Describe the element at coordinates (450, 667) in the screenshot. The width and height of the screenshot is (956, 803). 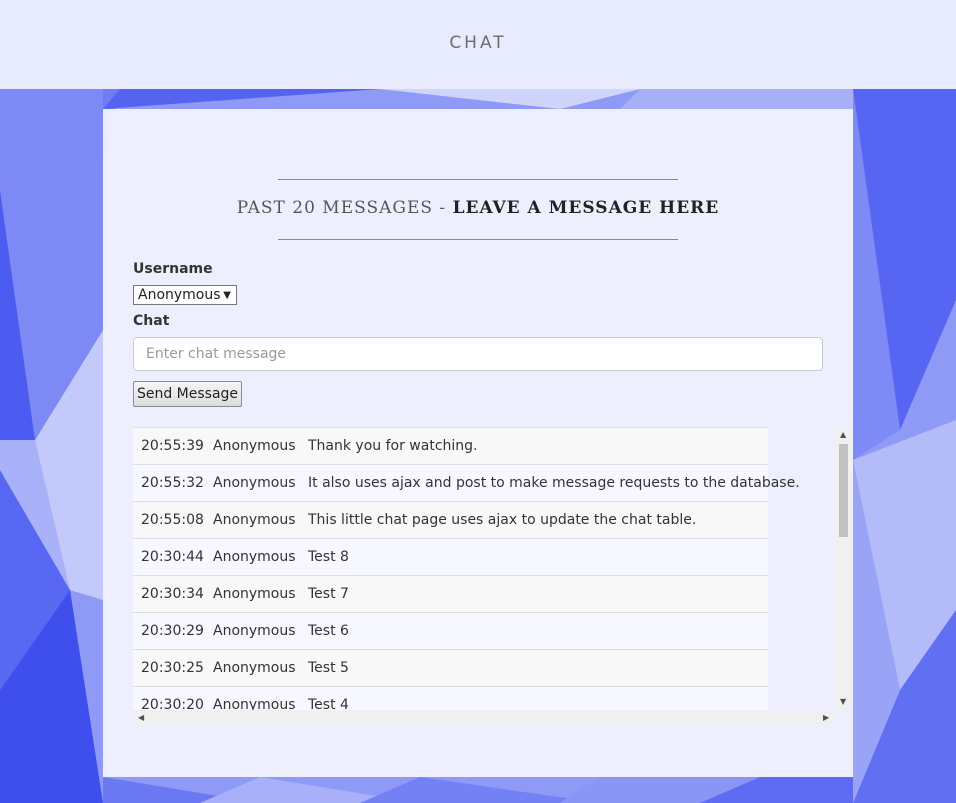
I see `table-row: 20:30:25 Anonymous Test 5` at that location.